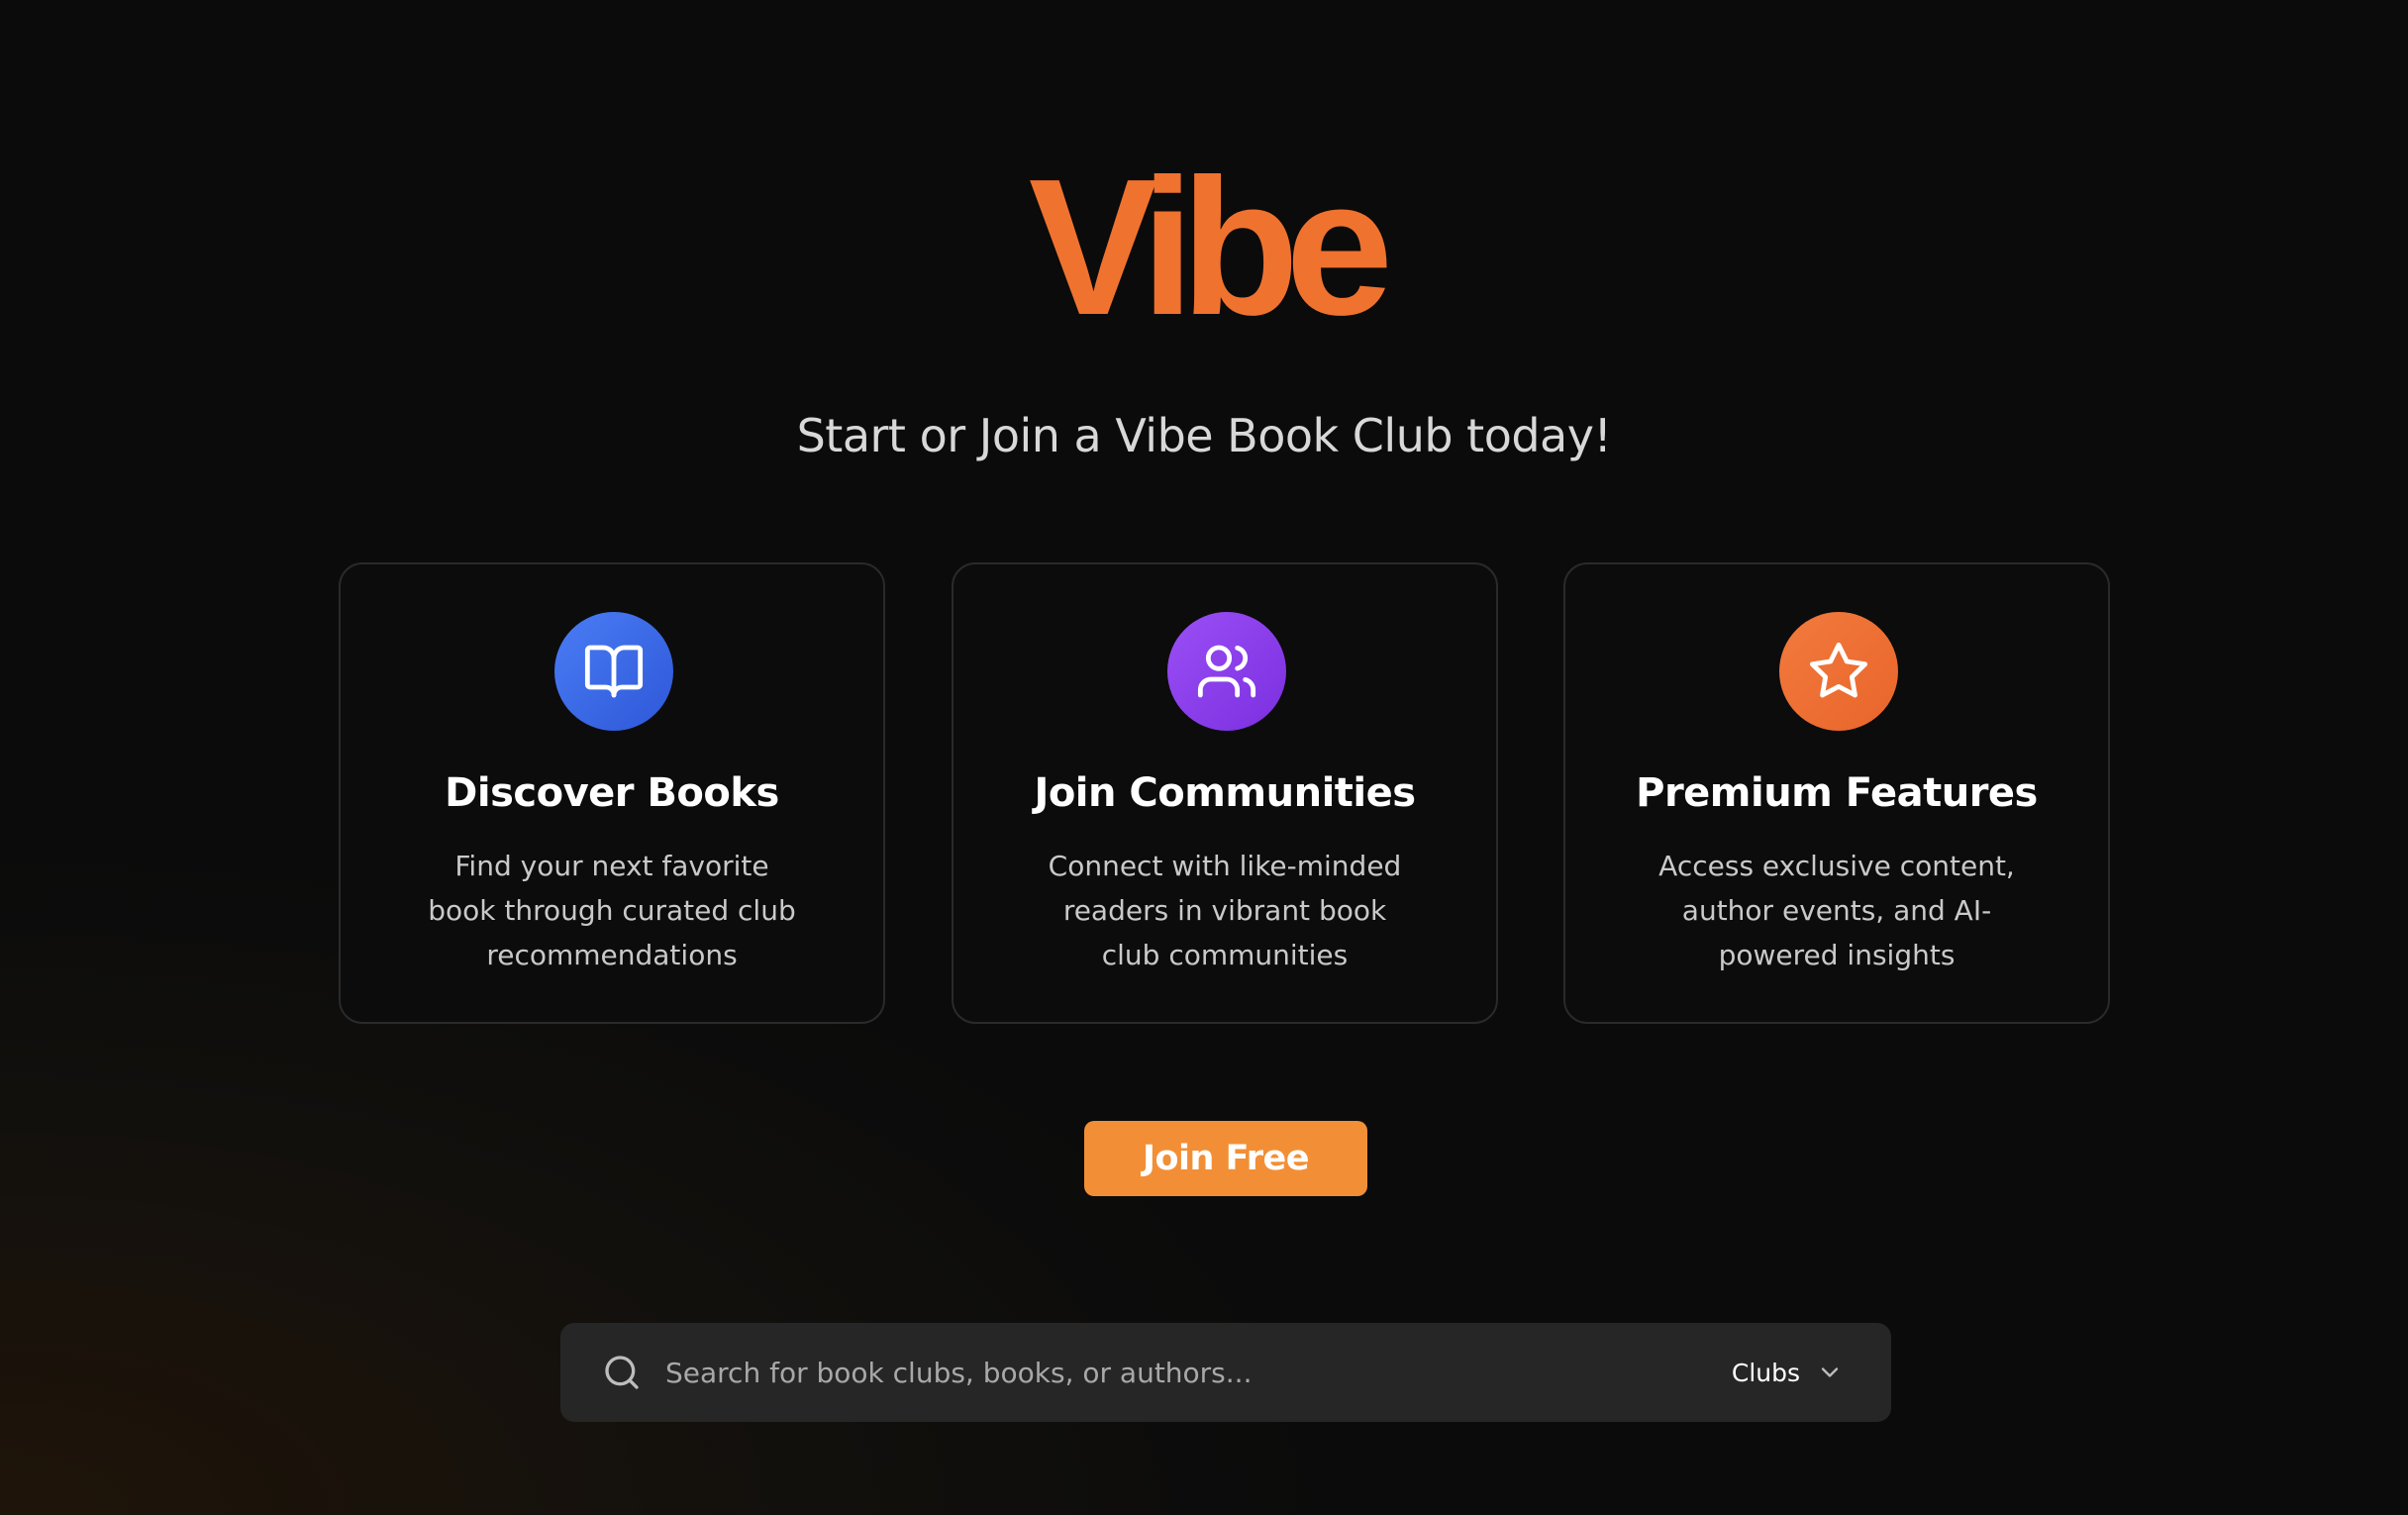 The image size is (2408, 1515). What do you see at coordinates (1210, 247) in the screenshot?
I see `brand-logo: Vibe` at bounding box center [1210, 247].